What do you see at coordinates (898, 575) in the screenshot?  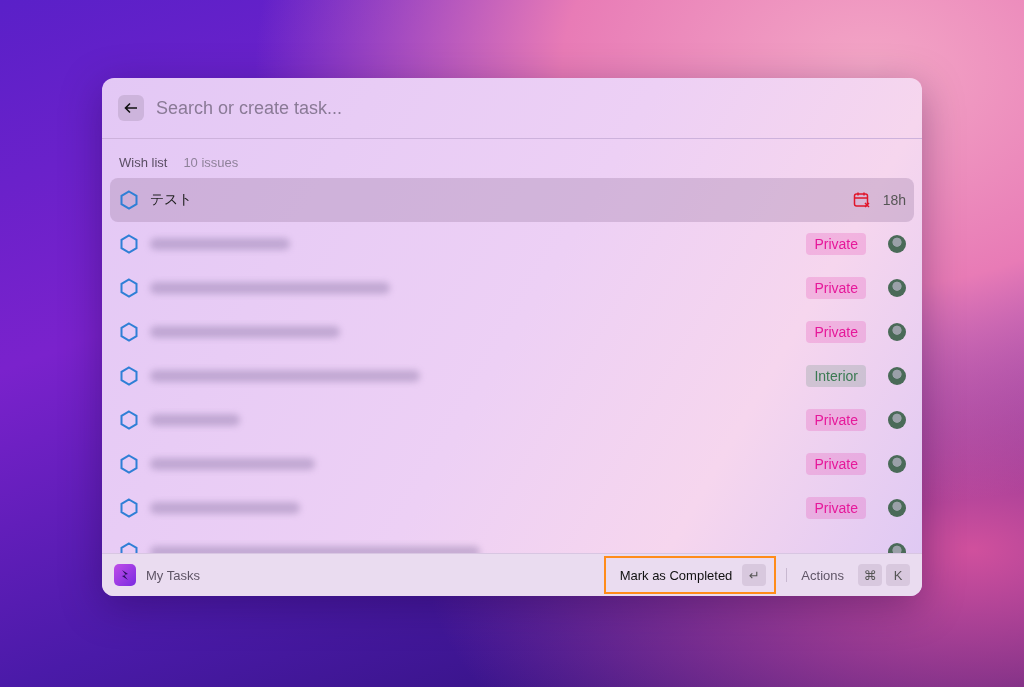 I see `shortcut-key: K` at bounding box center [898, 575].